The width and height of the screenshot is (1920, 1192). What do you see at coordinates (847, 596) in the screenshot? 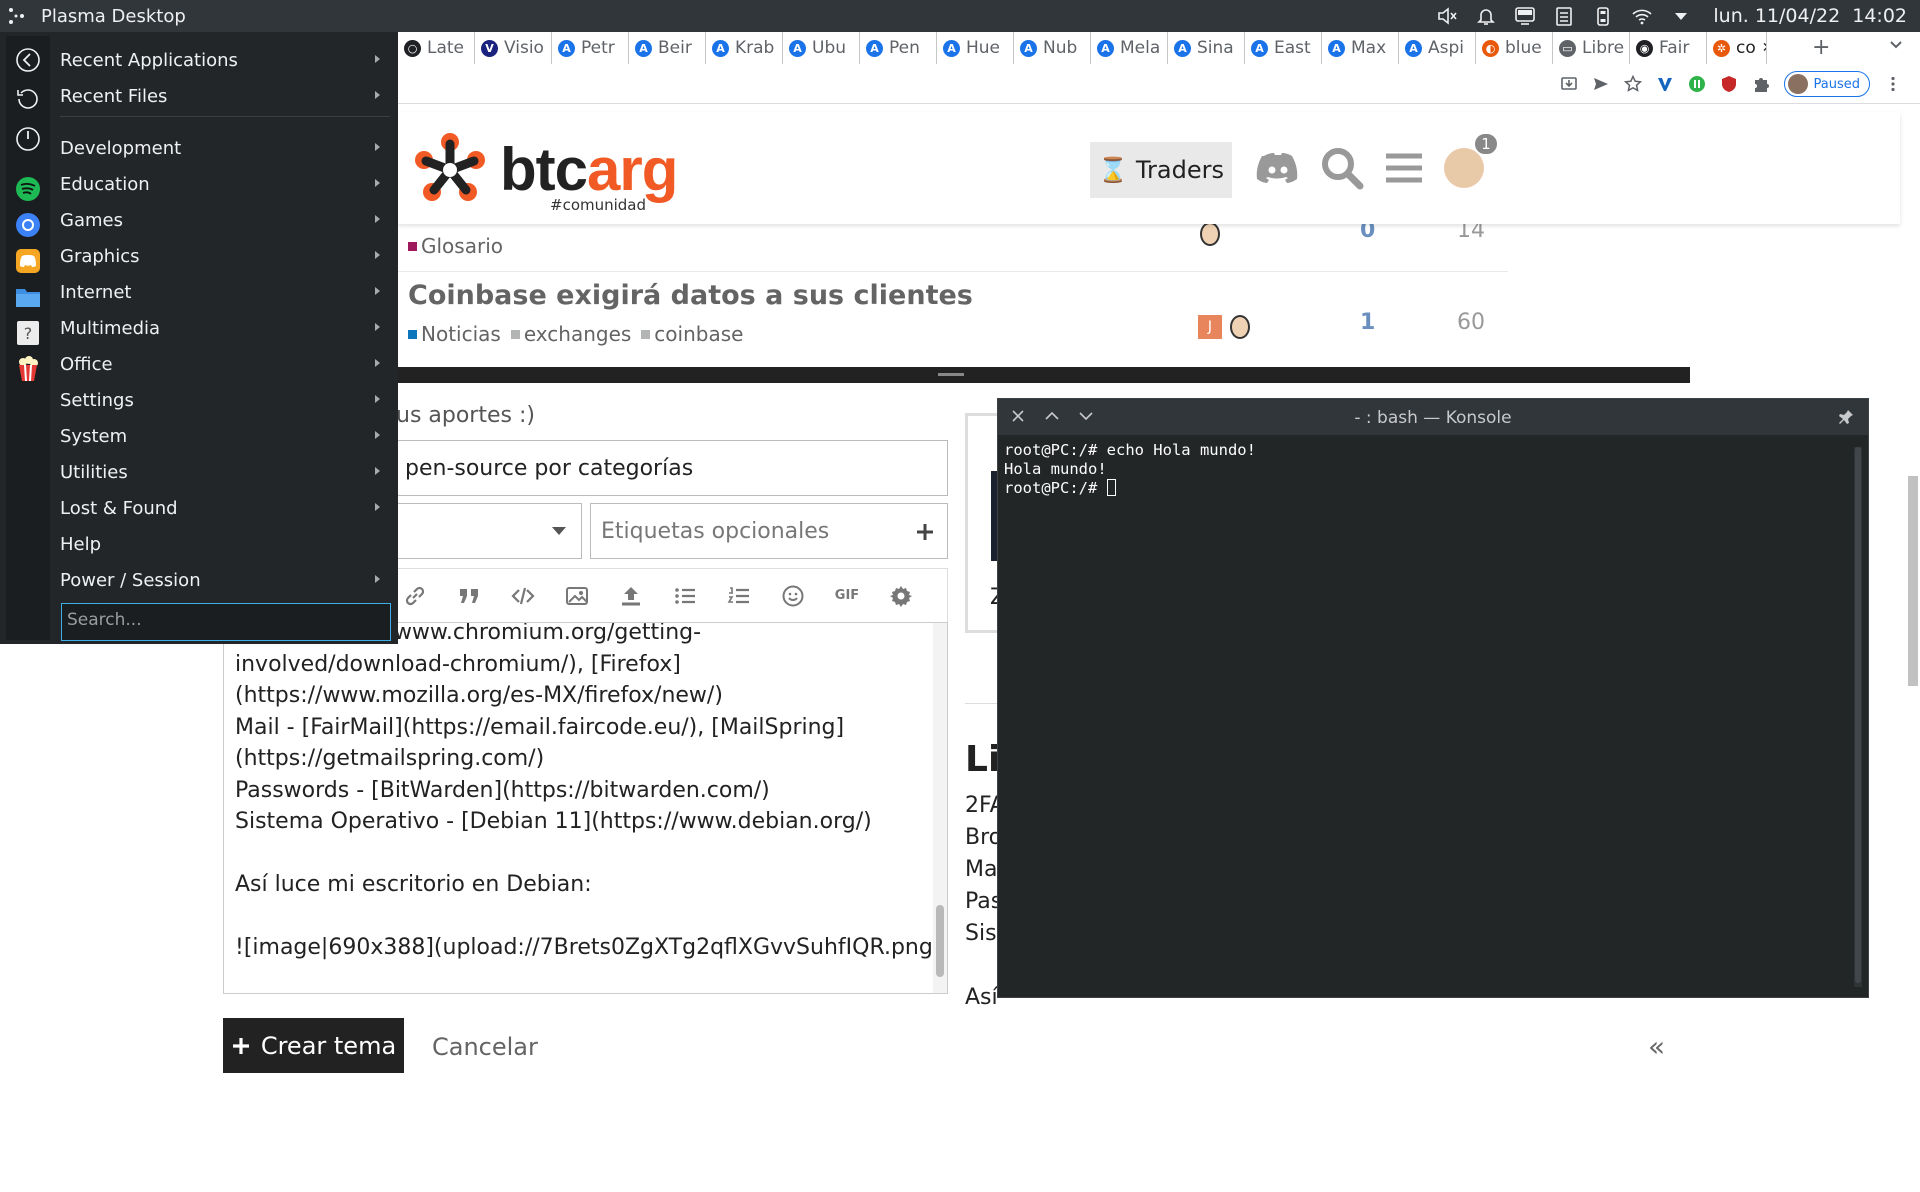
I see `gif-button: GIF` at bounding box center [847, 596].